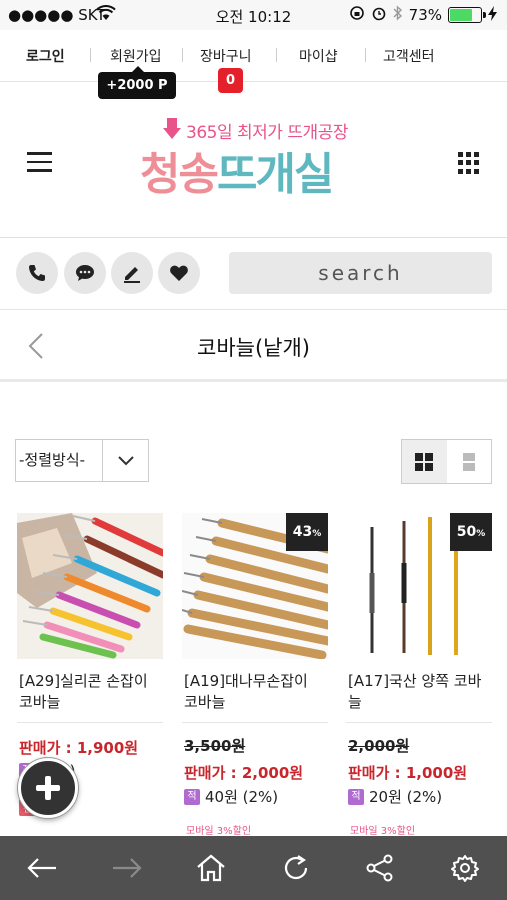 The height and width of the screenshot is (900, 507). What do you see at coordinates (275, 174) in the screenshot?
I see `logo-text-teal: 뜨개실` at bounding box center [275, 174].